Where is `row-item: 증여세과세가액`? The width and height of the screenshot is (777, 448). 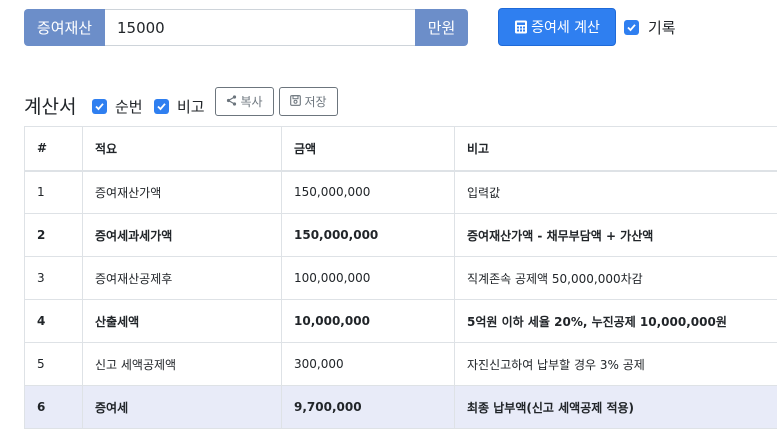 row-item: 증여세과세가액 is located at coordinates (182, 235).